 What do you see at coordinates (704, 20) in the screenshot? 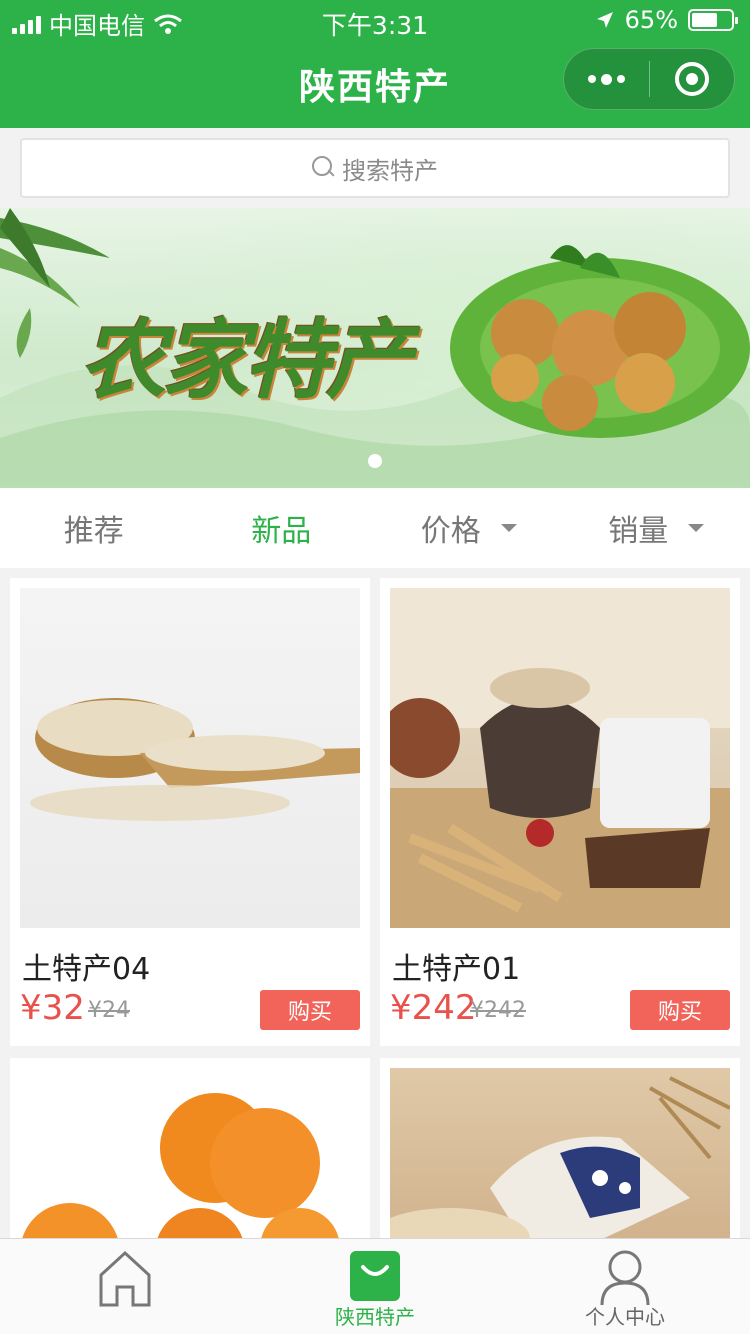
I see `battery-level` at bounding box center [704, 20].